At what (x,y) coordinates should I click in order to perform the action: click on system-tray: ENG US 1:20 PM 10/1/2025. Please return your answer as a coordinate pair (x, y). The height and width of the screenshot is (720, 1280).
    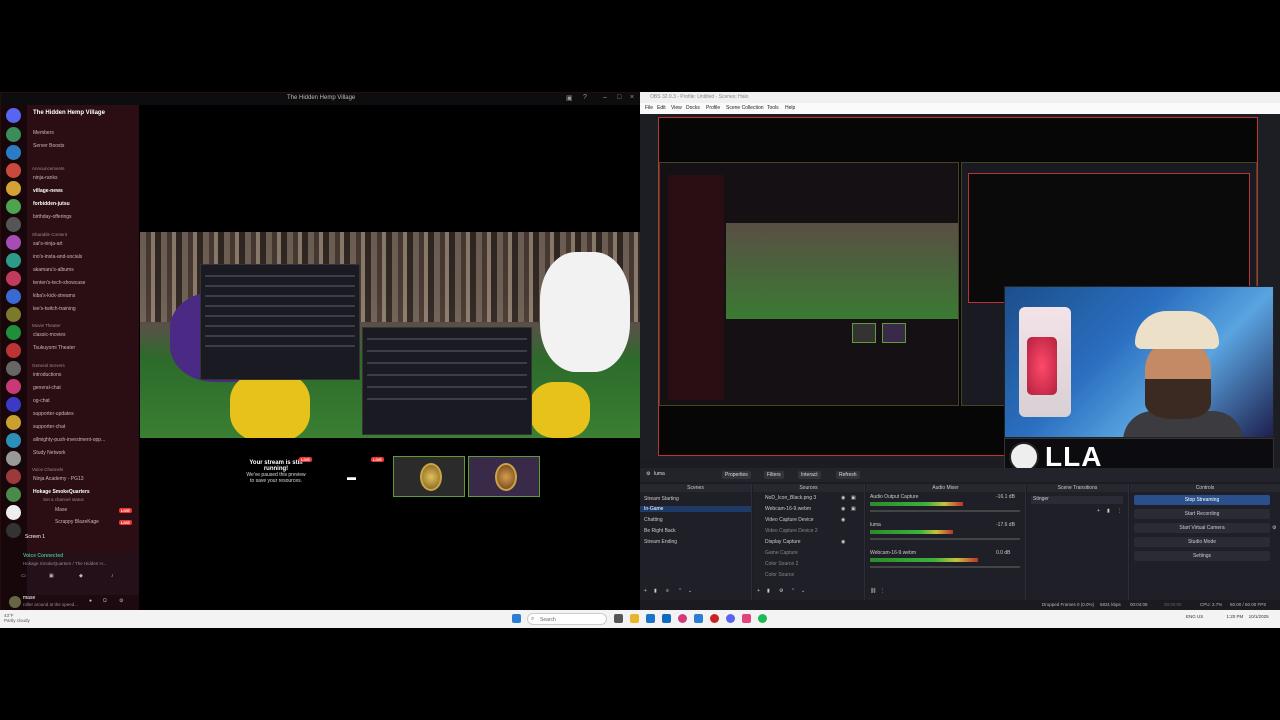
    Looking at the image, I should click on (1227, 616).